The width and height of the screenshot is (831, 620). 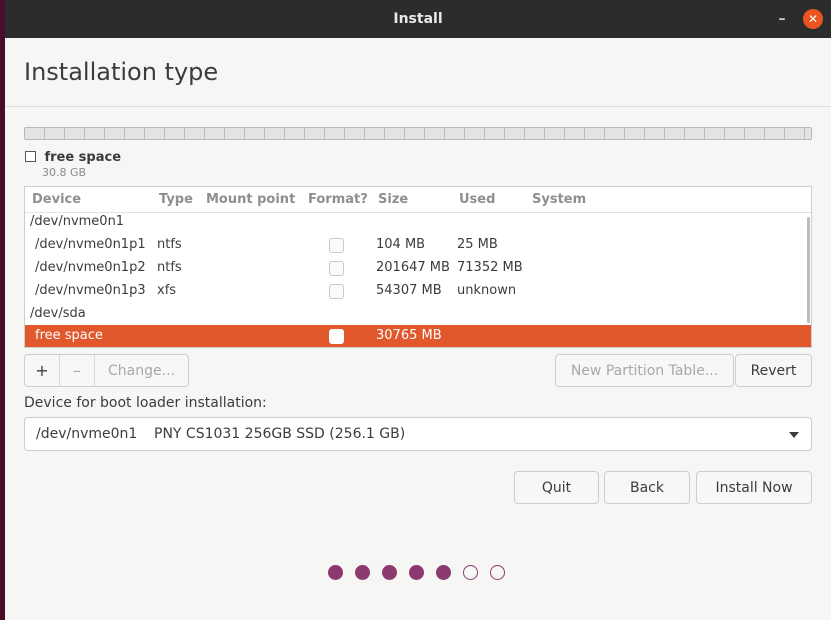 What do you see at coordinates (418, 106) in the screenshot?
I see `header-divider` at bounding box center [418, 106].